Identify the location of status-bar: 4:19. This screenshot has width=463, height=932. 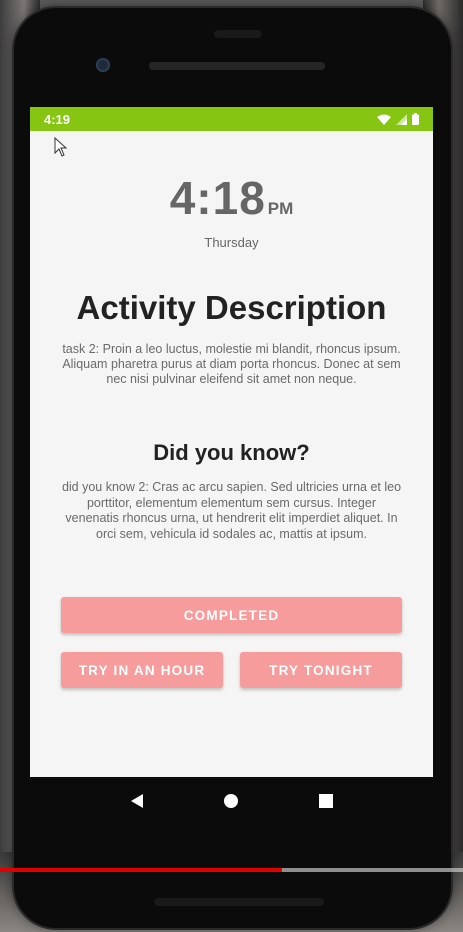
(231, 119).